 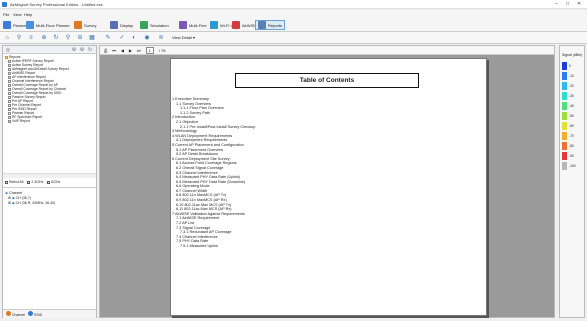 I want to click on channel-item: ⊞ ◆ CH (36 R, 40MHz, 36-40), so click(x=30, y=202).